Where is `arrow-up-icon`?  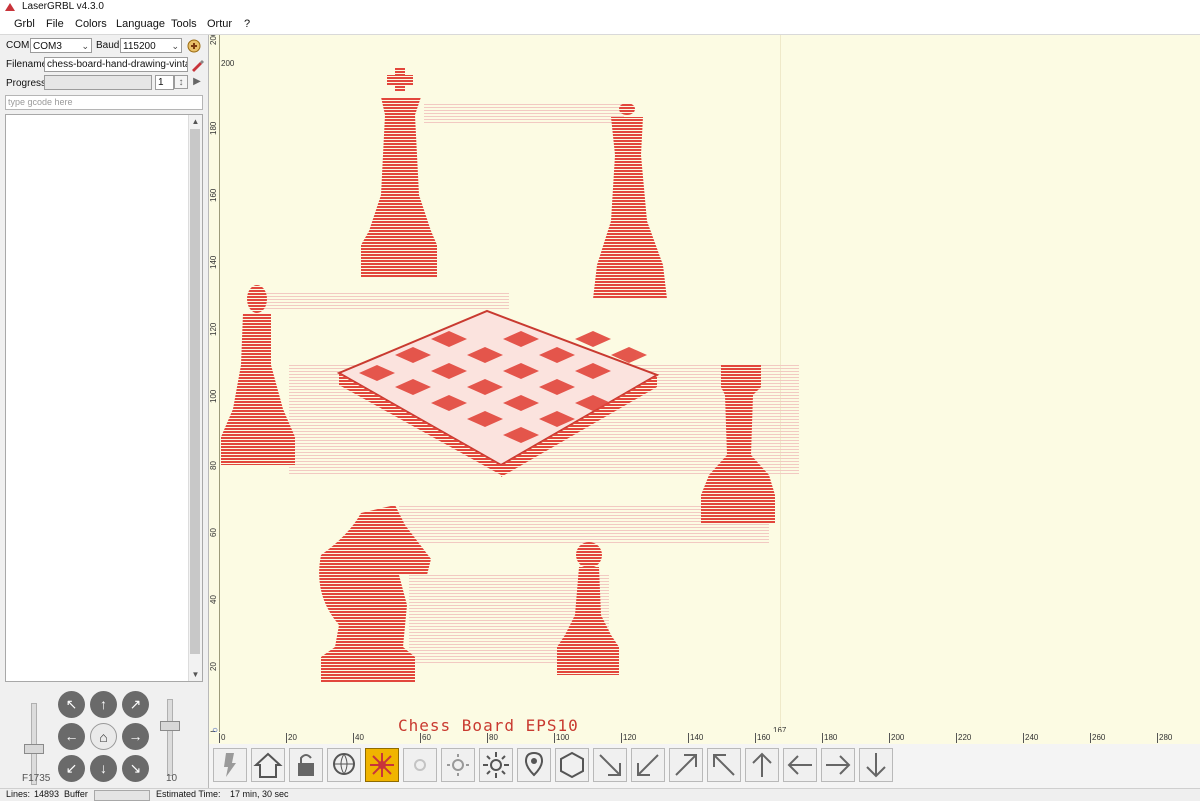
arrow-up-icon is located at coordinates (762, 764).